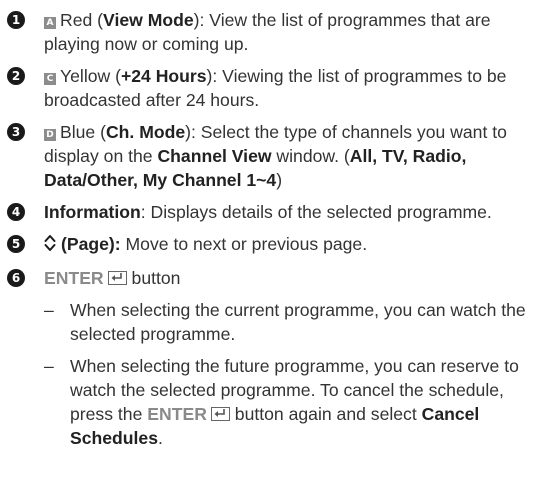  Describe the element at coordinates (50, 246) in the screenshot. I see `page-up-down-icon` at that location.